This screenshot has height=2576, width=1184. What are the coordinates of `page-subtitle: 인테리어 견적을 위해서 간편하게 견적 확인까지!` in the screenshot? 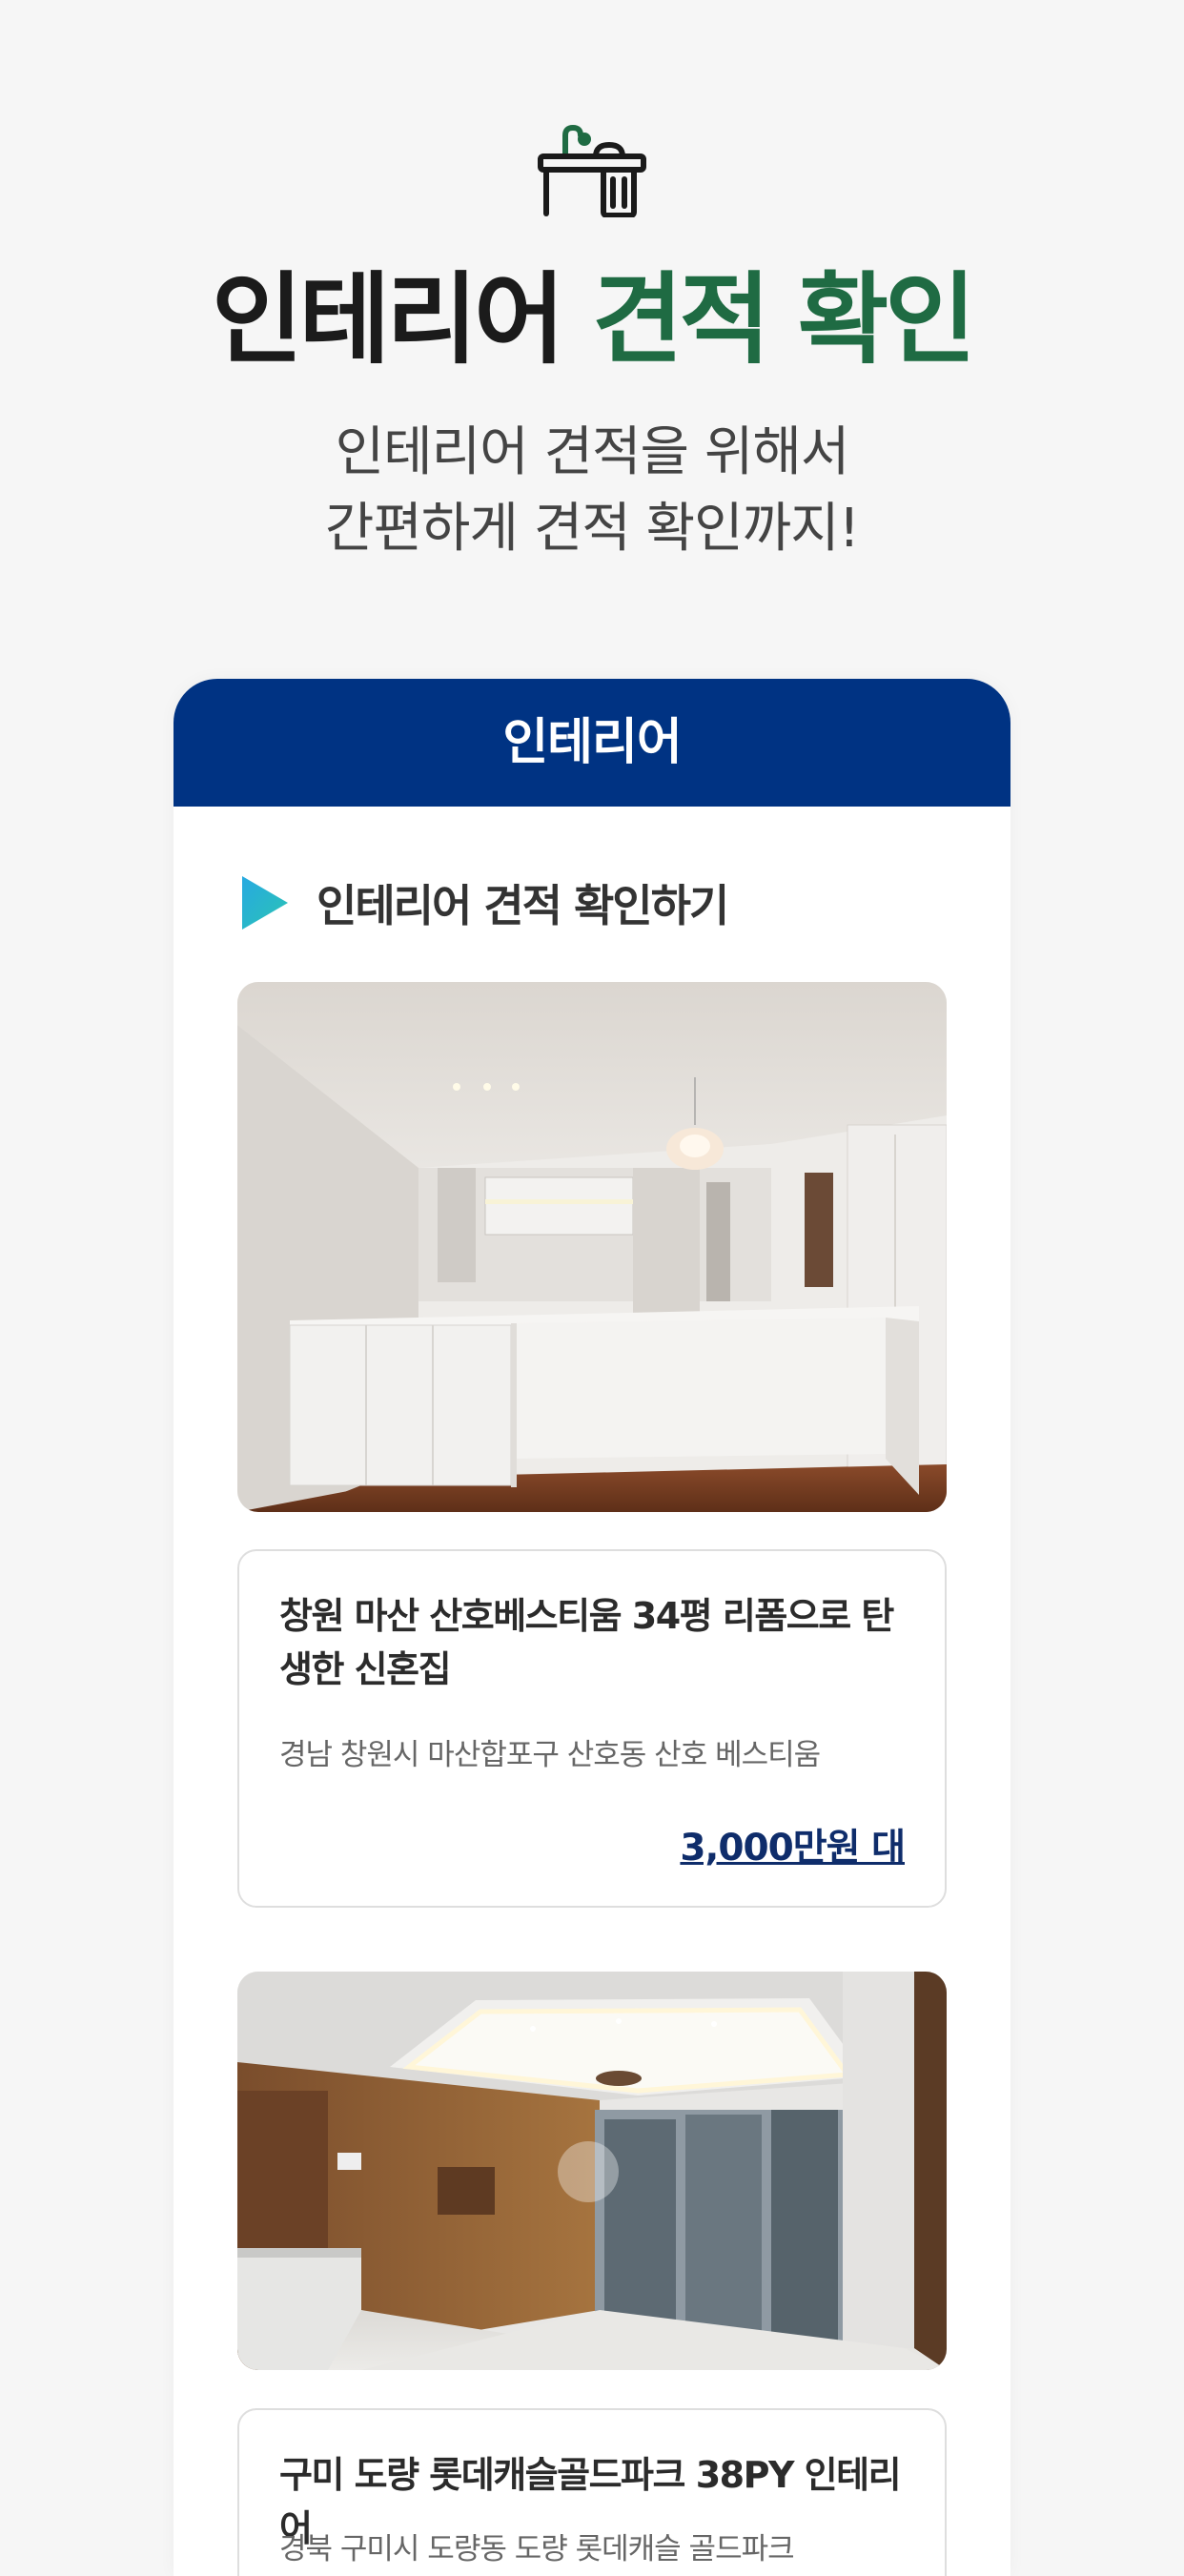 It's located at (592, 491).